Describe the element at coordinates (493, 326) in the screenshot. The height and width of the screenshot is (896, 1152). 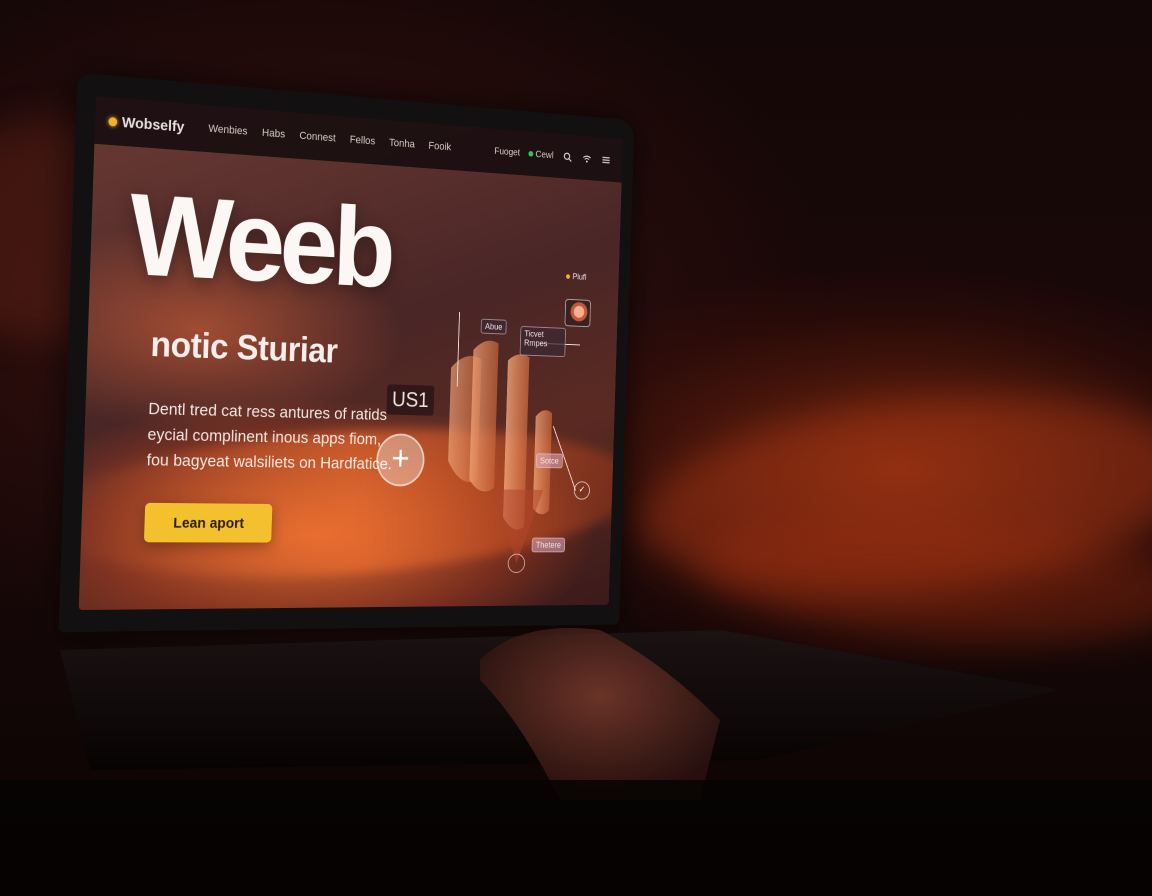
I see `info-tag: Abue` at that location.